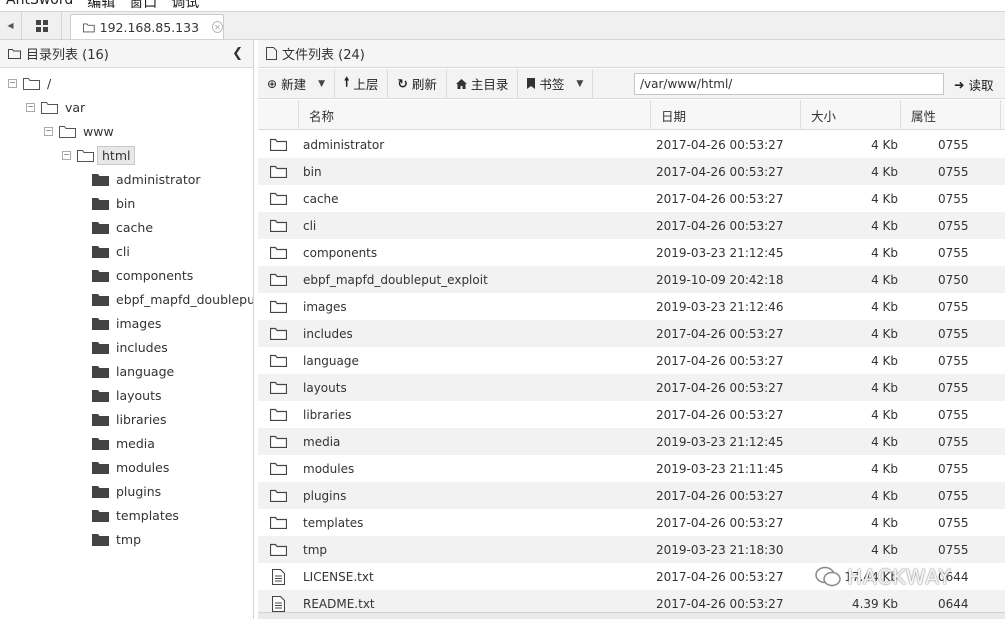 The width and height of the screenshot is (1005, 619). I want to click on table-row: modules 2019-03-23 21:11:45 4 Kb 0755, so click(631, 468).